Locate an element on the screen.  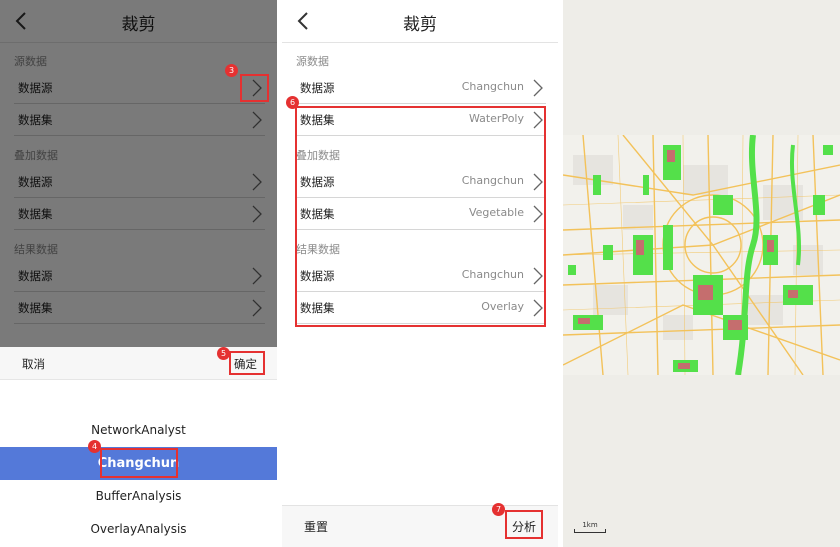
cancel-button: 取消 is located at coordinates (33, 364).